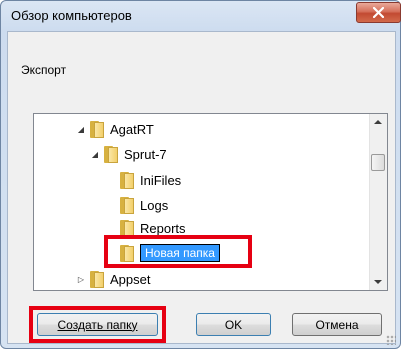  What do you see at coordinates (201, 16) in the screenshot?
I see `title-bar: Обзор компьютеров` at bounding box center [201, 16].